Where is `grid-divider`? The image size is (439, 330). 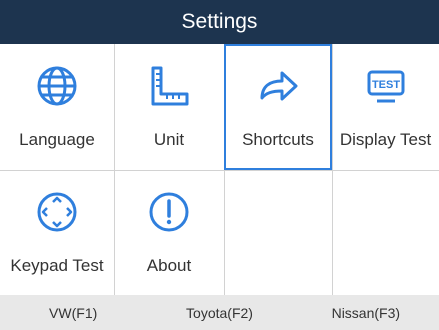 grid-divider is located at coordinates (219, 170).